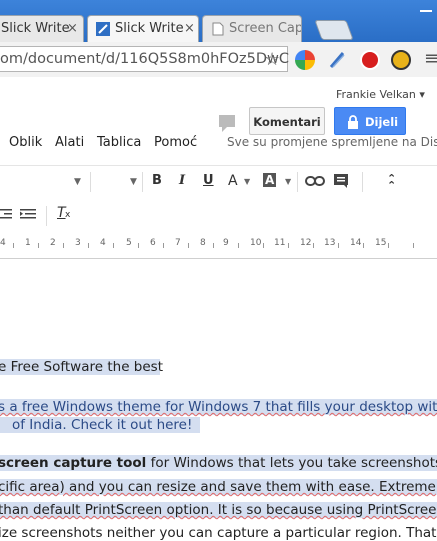 Image resolution: width=437 pixels, height=541 pixels. I want to click on text-color-button: A, so click(233, 181).